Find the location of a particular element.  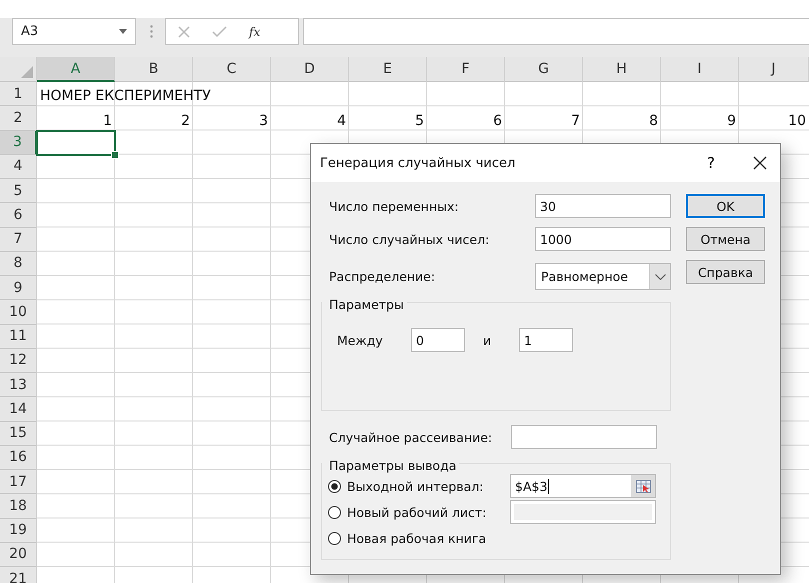

distribution-dropdown: Равномерное is located at coordinates (603, 276).